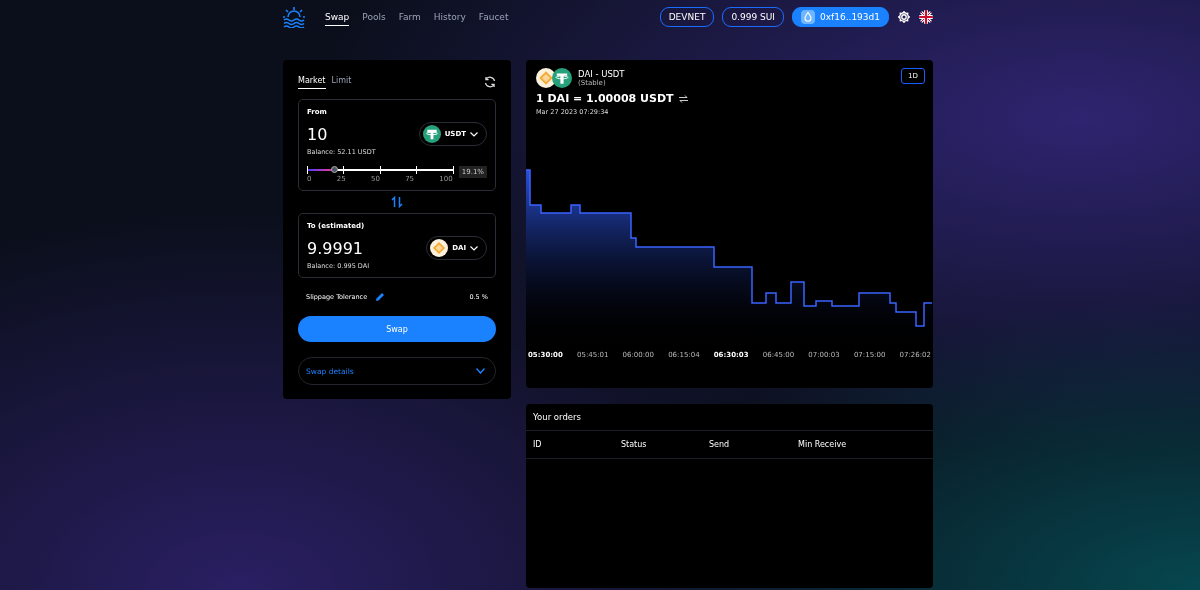 This screenshot has height=590, width=1200. Describe the element at coordinates (753, 17) in the screenshot. I see `balance-button: 0.999 SUI` at that location.